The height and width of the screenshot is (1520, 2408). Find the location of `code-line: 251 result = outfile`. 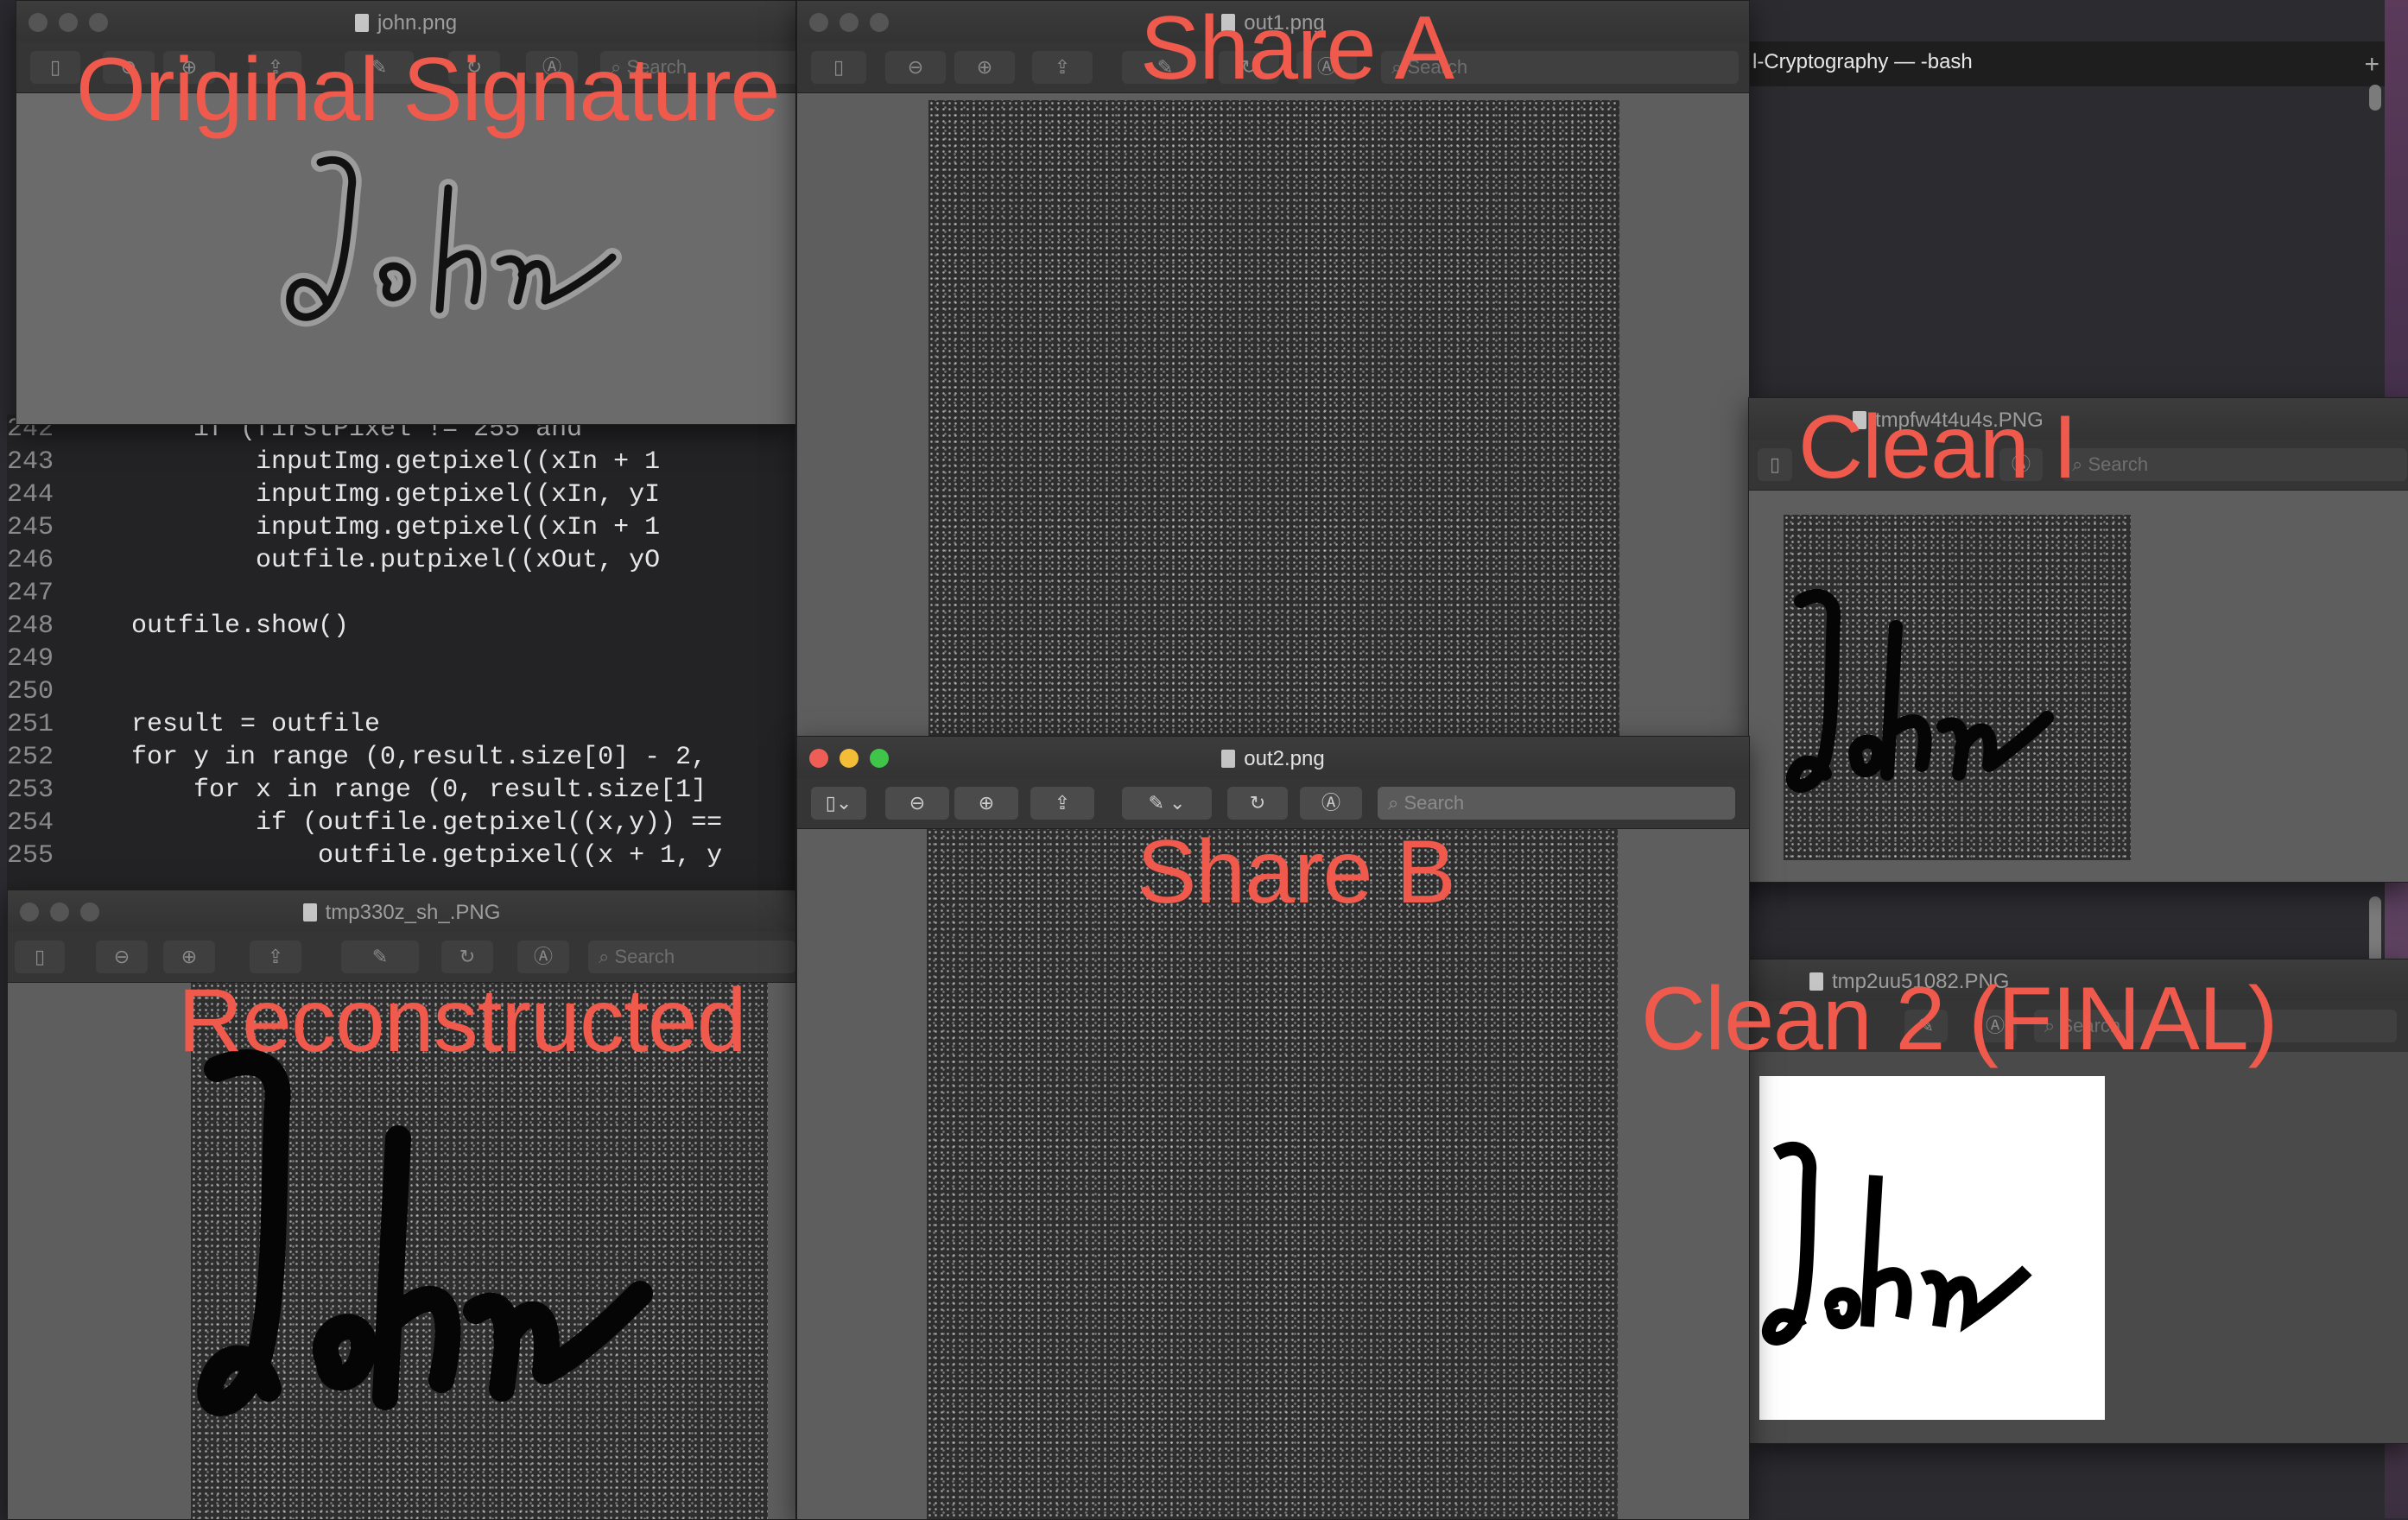

code-line: 251 result = outfile is located at coordinates (194, 724).